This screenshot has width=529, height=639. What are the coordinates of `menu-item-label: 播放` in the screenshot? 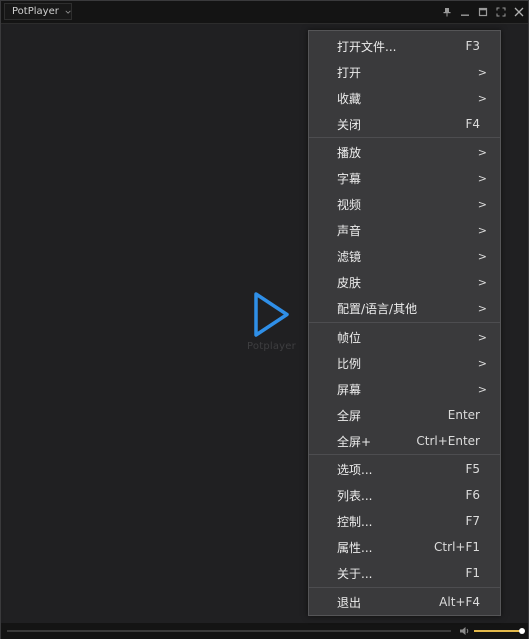 It's located at (349, 152).